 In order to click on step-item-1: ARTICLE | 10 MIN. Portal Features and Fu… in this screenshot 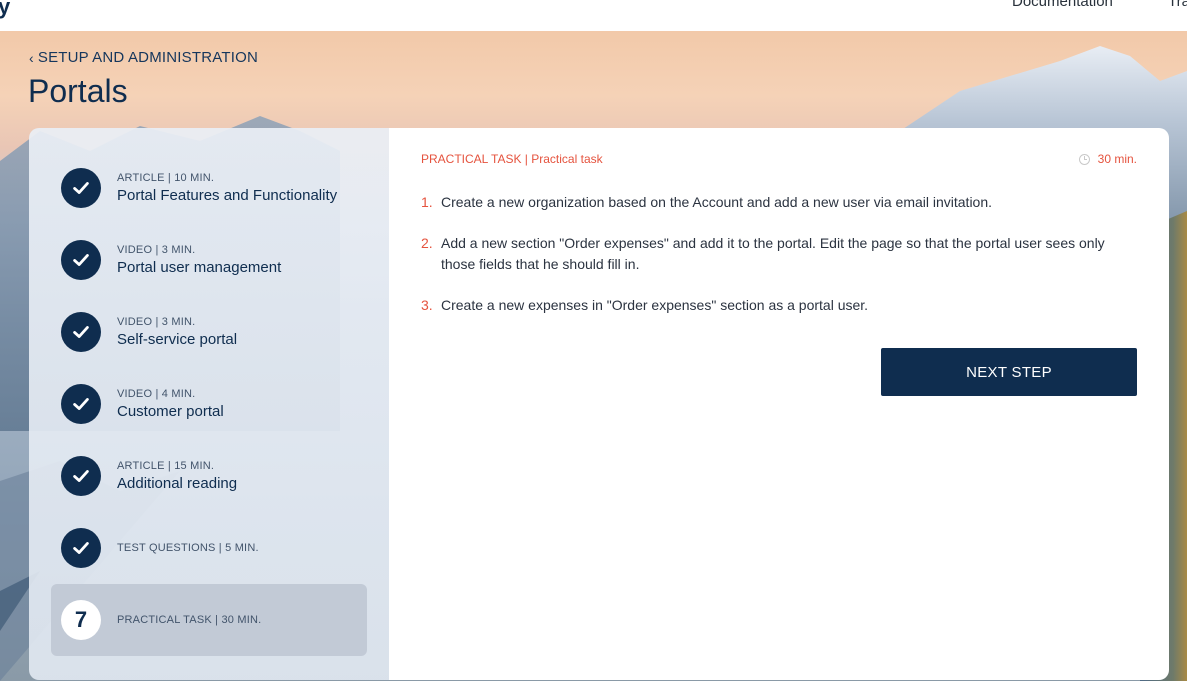, I will do `click(209, 188)`.